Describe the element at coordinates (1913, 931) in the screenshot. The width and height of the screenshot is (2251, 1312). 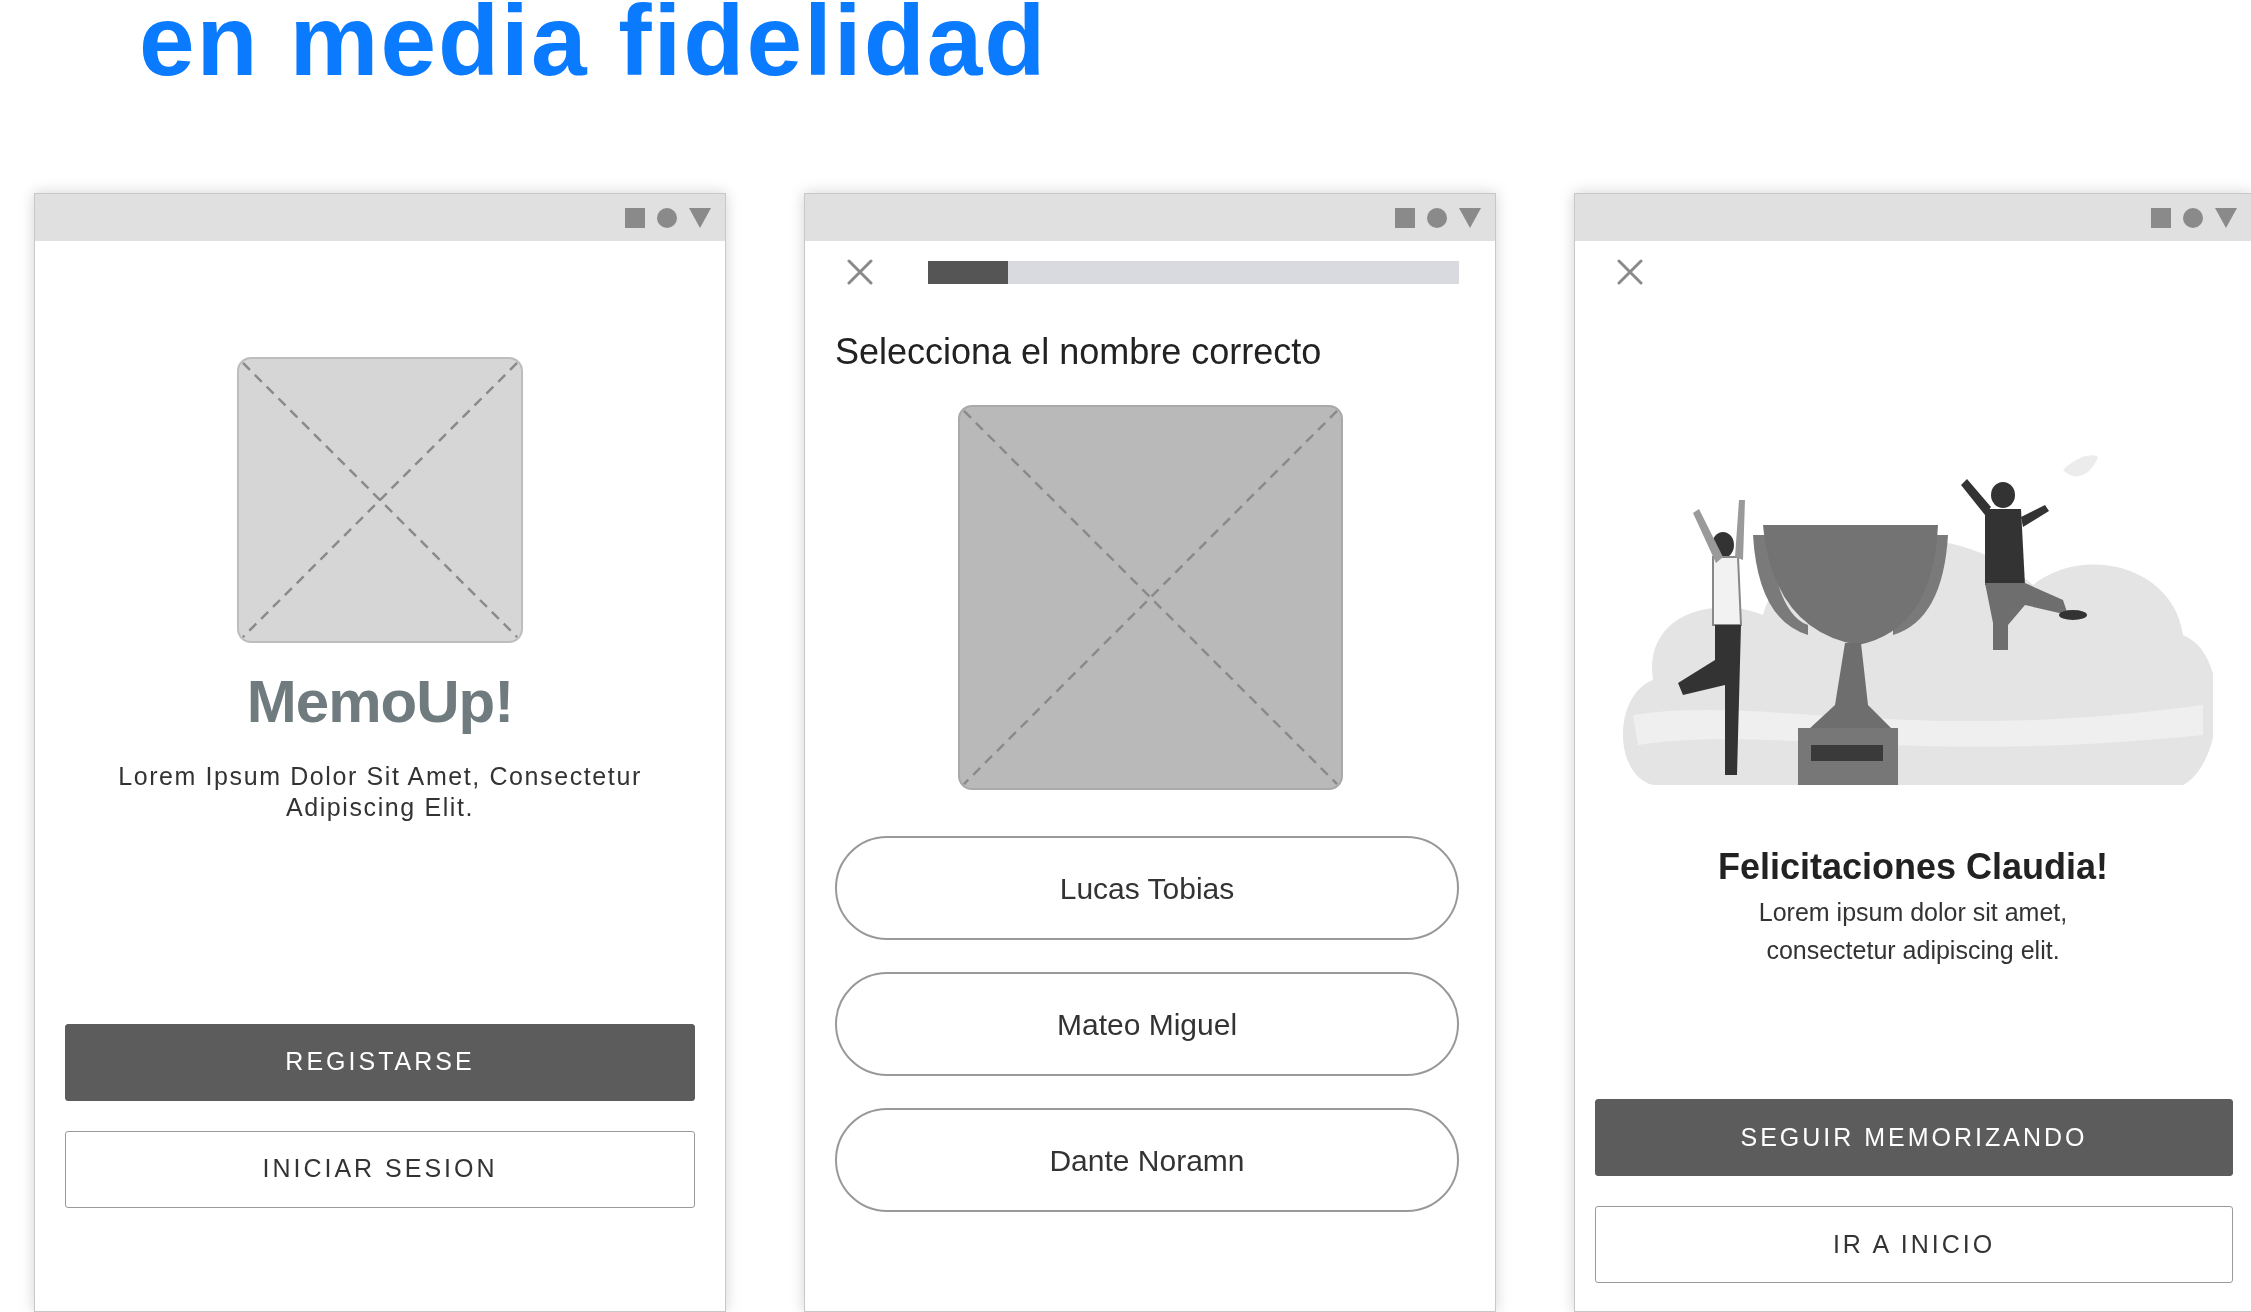
I see `description-text: Lorem ipsum dolor sit amet, consectetur adipiscing elit.` at that location.